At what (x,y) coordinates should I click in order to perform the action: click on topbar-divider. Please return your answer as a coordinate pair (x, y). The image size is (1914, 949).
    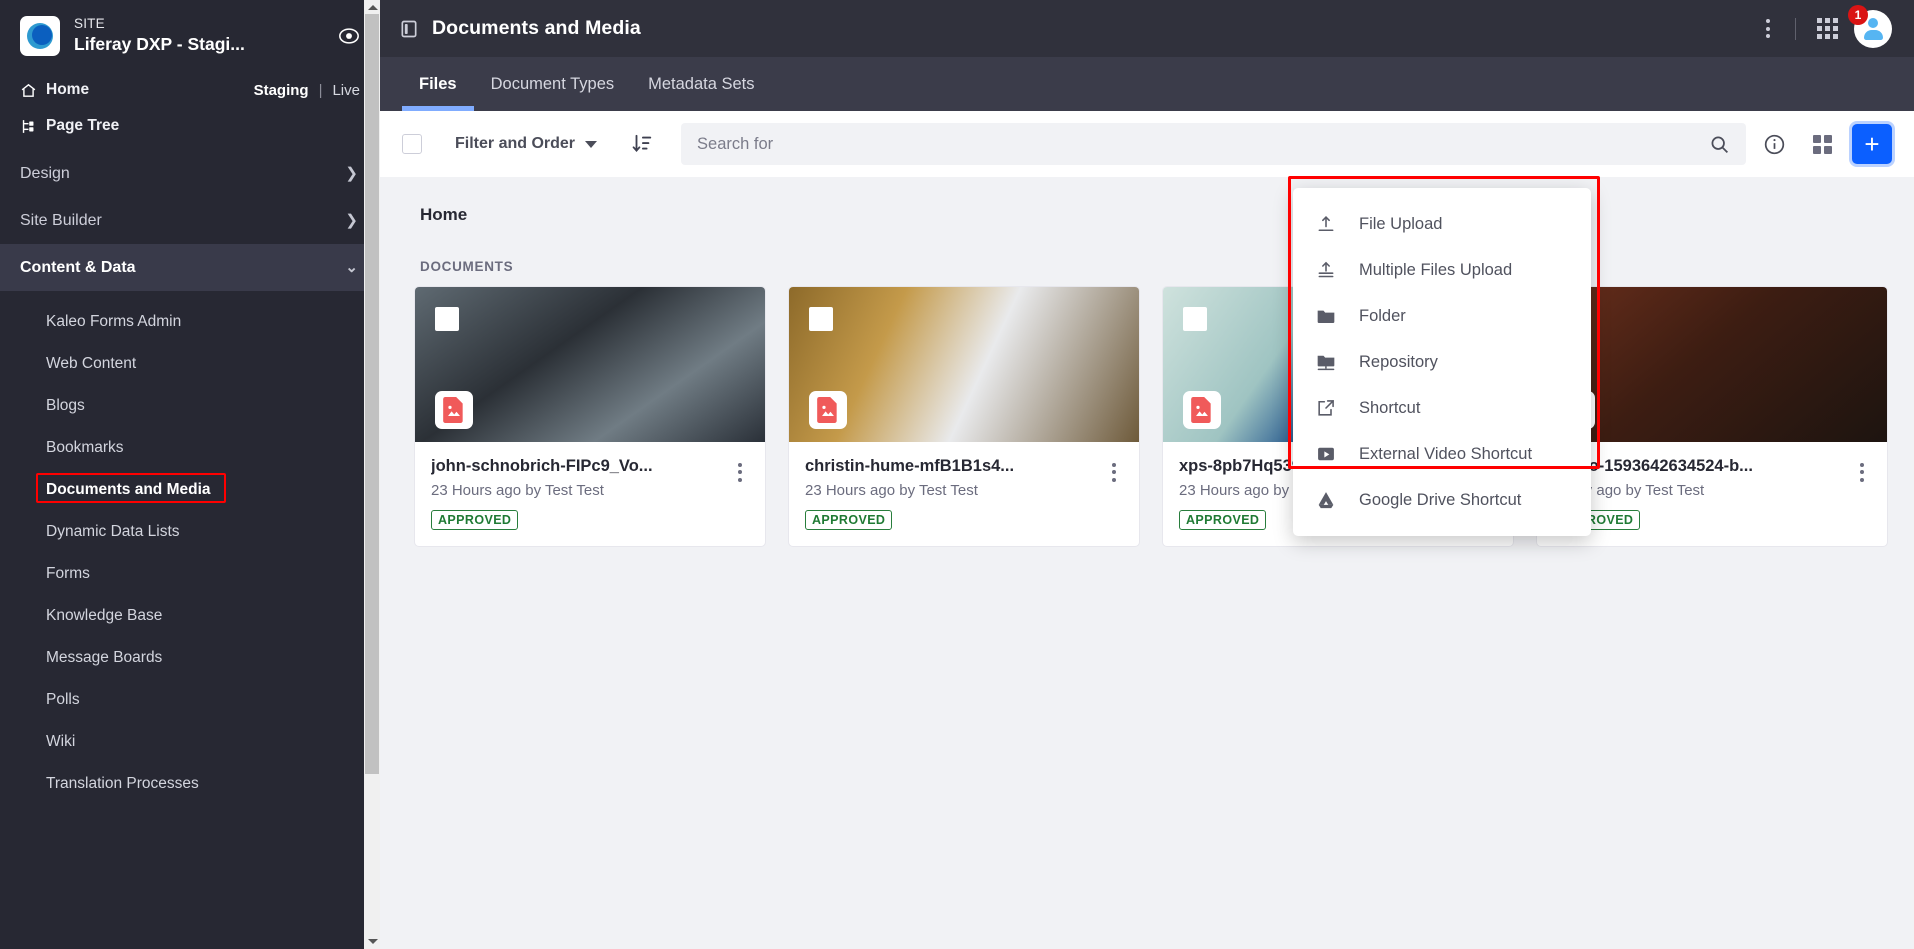
    Looking at the image, I should click on (1795, 28).